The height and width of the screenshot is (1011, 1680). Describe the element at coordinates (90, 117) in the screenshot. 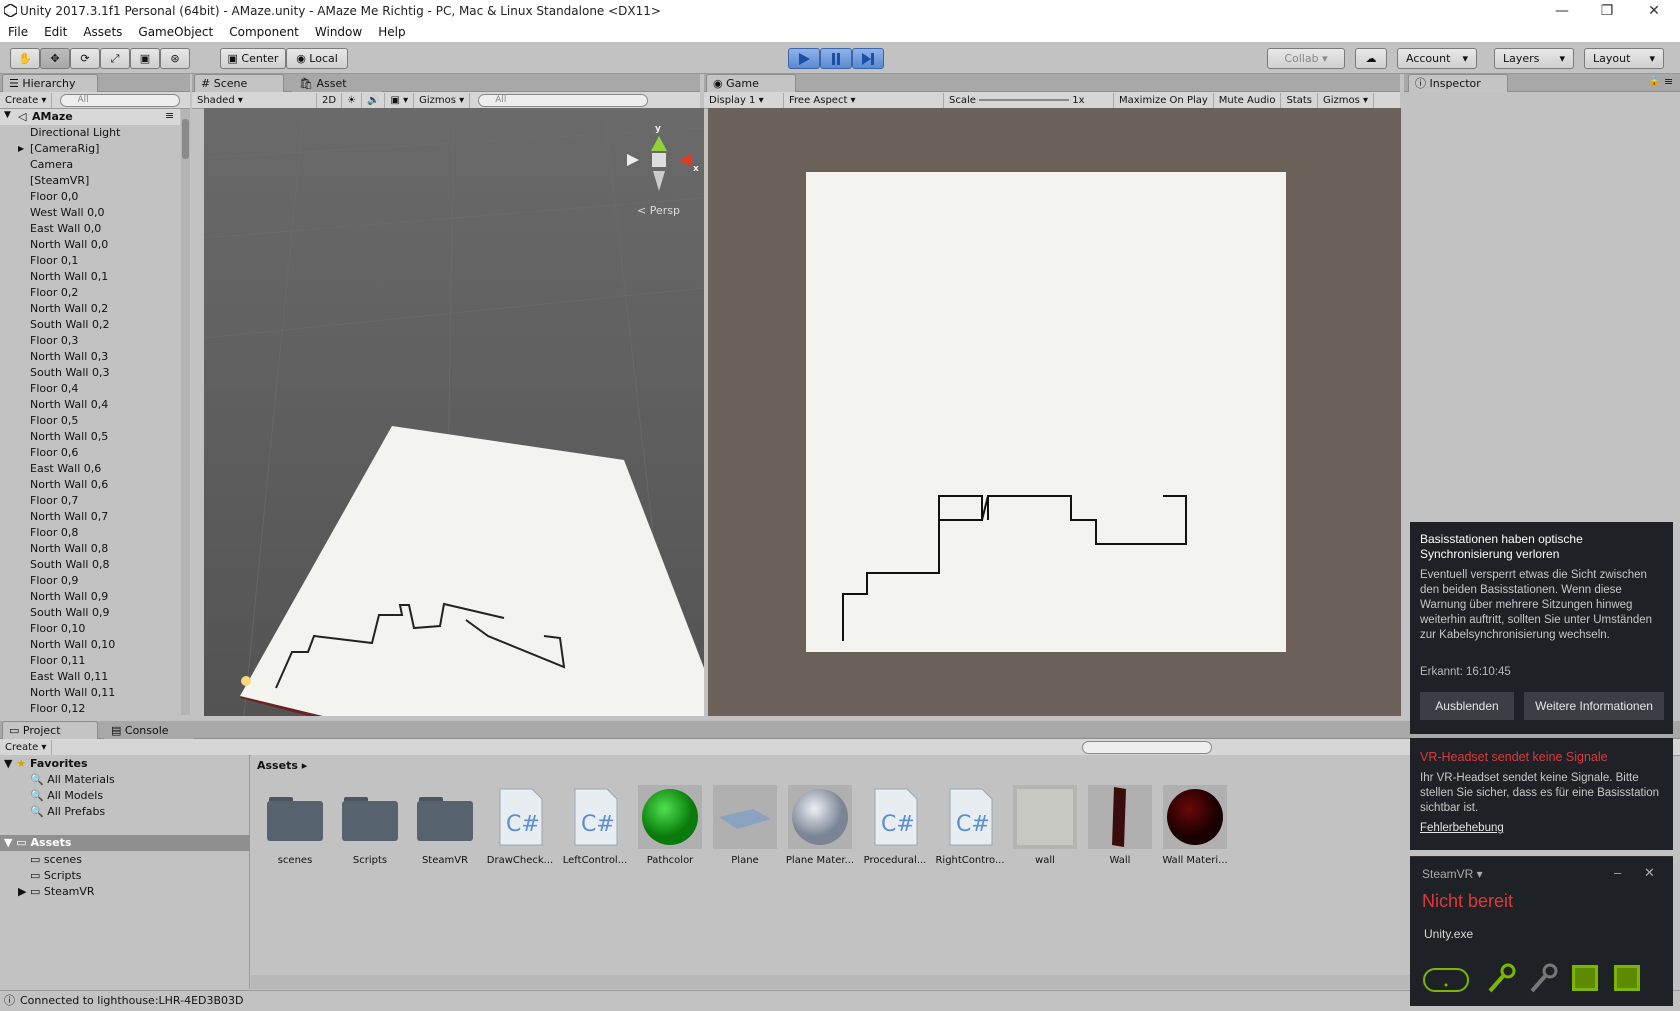

I see `scene-root-row: ▼ ◁ AMaze ≡` at that location.